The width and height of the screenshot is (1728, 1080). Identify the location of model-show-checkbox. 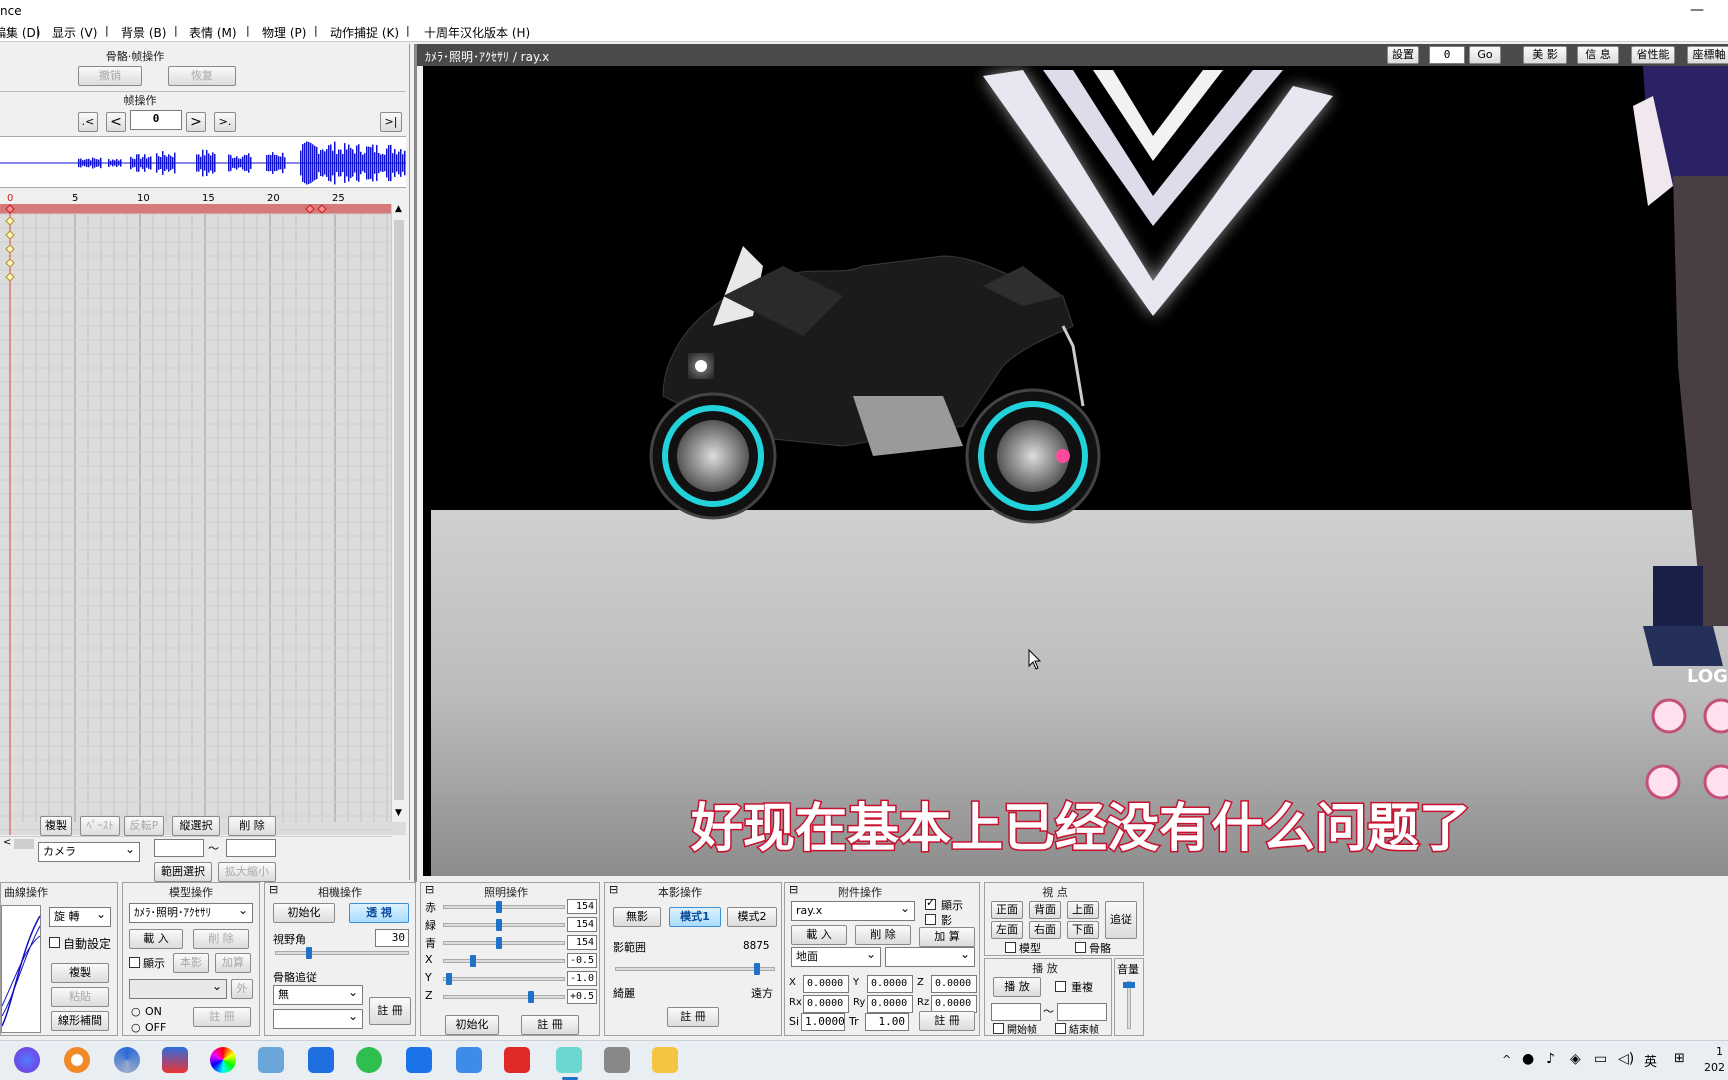
(134, 962).